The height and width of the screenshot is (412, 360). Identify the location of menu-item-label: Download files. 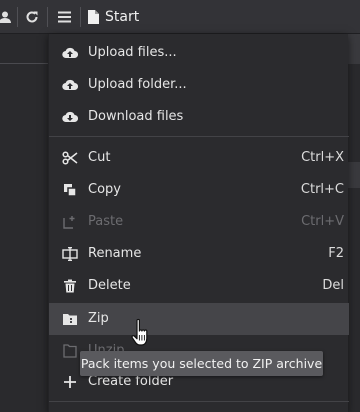
(136, 116).